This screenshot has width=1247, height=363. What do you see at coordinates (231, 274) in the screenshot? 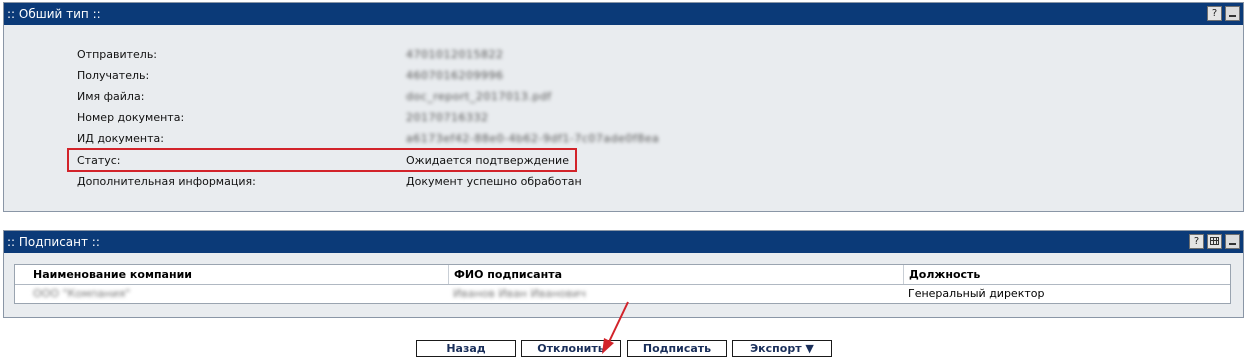
I see `column-header-company: Наименование компании` at bounding box center [231, 274].